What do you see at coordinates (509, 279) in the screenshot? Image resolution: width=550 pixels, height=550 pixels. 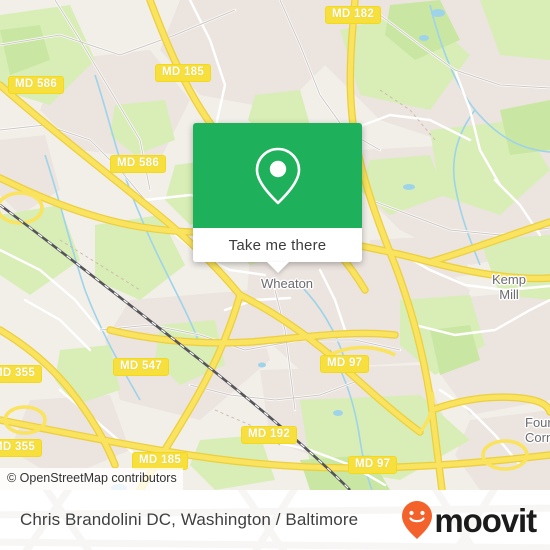 I see `place-label-line: Kemp` at bounding box center [509, 279].